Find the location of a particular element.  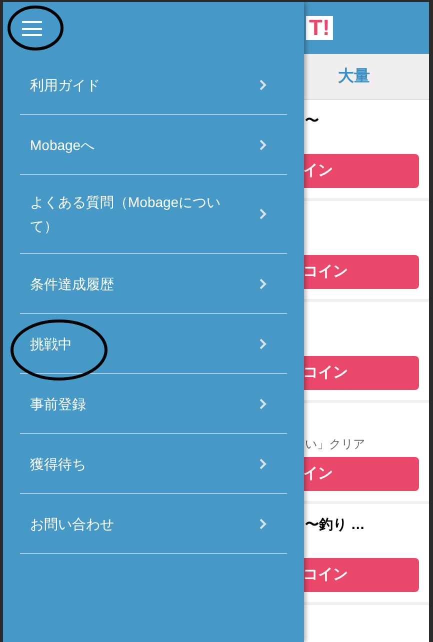

menu-item: よくある質問（Mobageについて） is located at coordinates (153, 214).